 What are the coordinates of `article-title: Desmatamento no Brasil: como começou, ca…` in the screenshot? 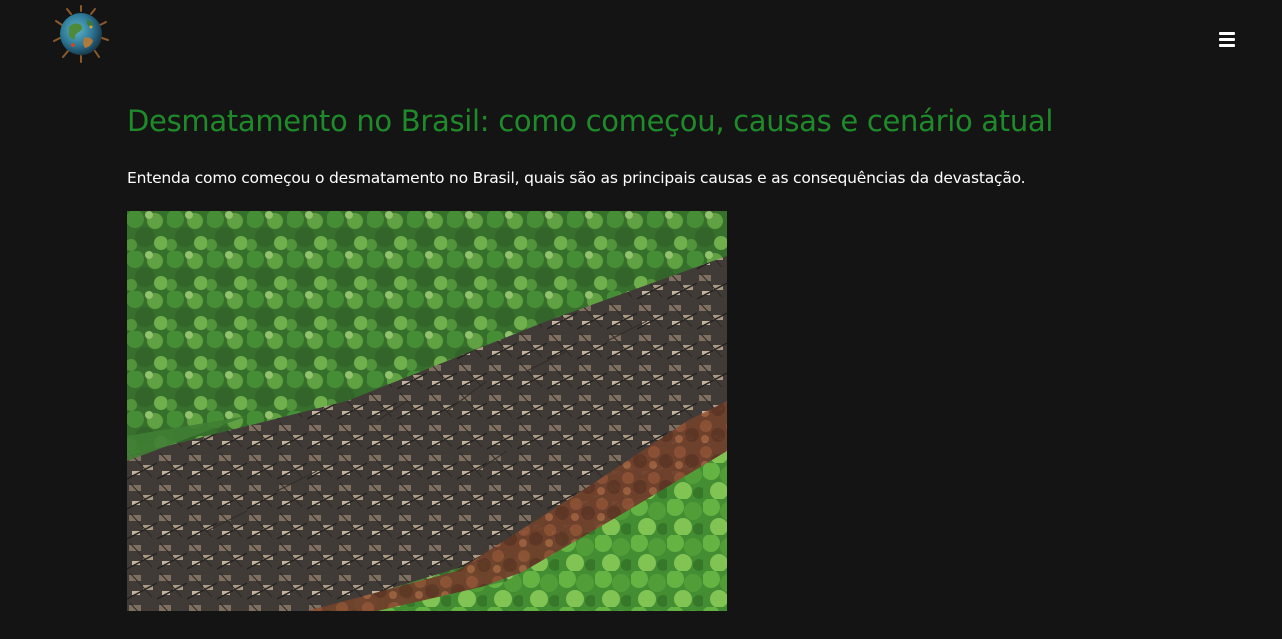 It's located at (590, 121).